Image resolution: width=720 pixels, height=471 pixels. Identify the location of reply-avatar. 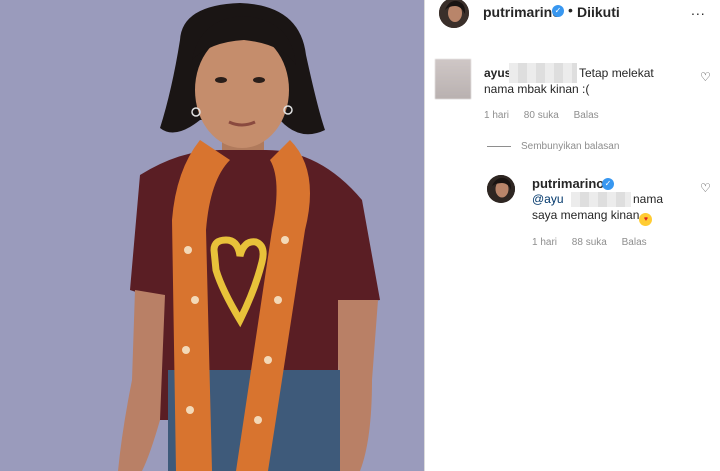
(501, 189).